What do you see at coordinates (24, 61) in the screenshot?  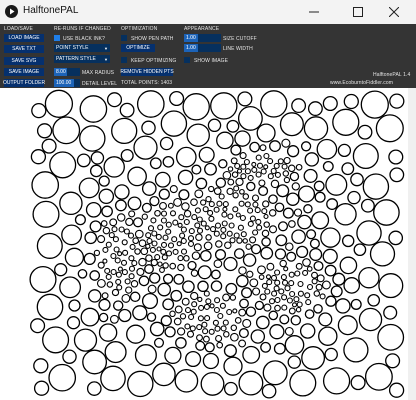 I see `save-svg-button: SAVE SVG` at bounding box center [24, 61].